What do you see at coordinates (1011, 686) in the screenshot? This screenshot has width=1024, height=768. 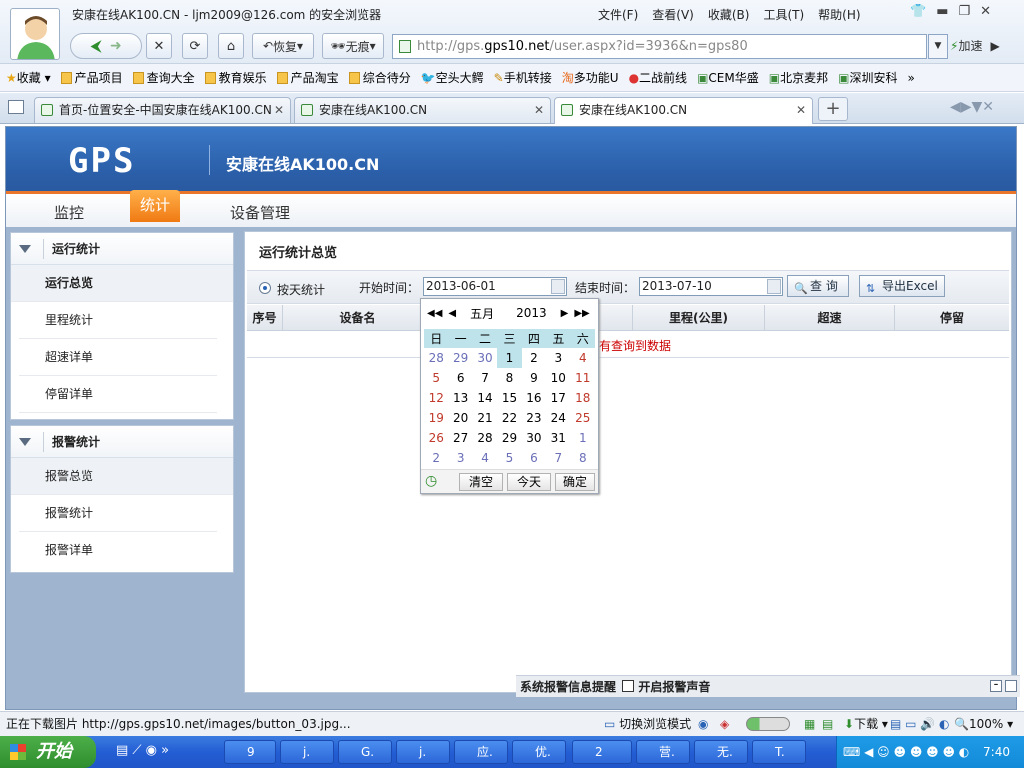 I see `restore-panel-icon` at bounding box center [1011, 686].